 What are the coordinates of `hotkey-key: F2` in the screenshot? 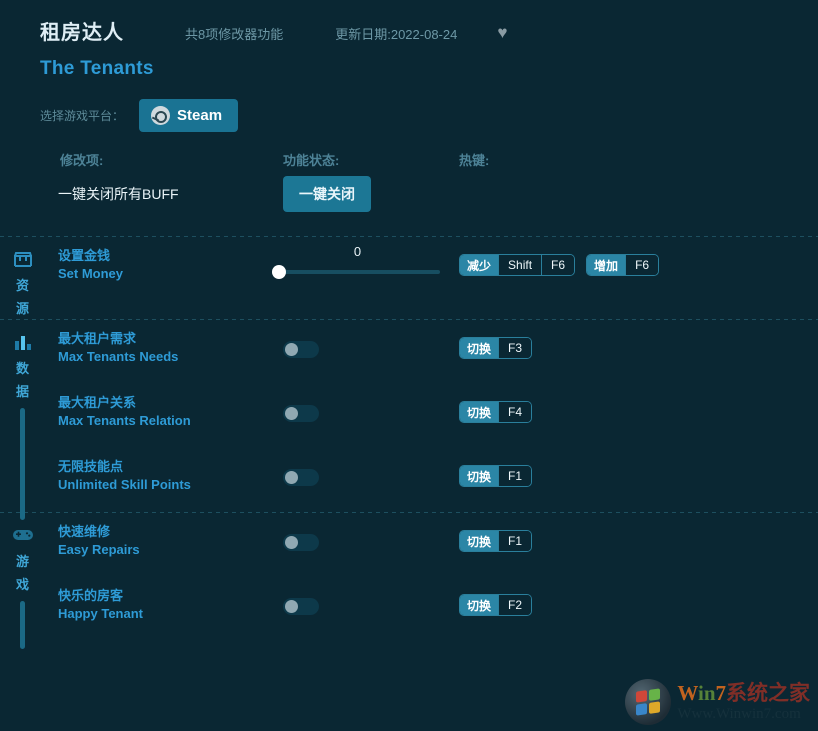 It's located at (515, 605).